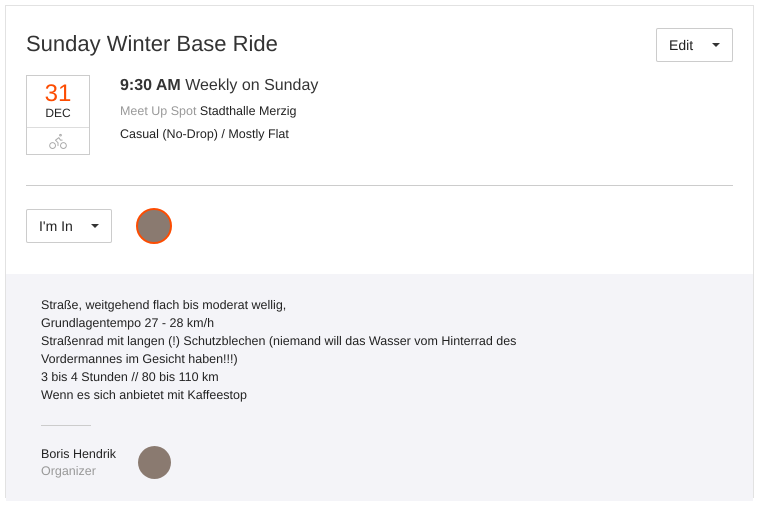 This screenshot has width=760, height=505. I want to click on event-schedule: 9:30 AM Weekly on Sunday, so click(219, 86).